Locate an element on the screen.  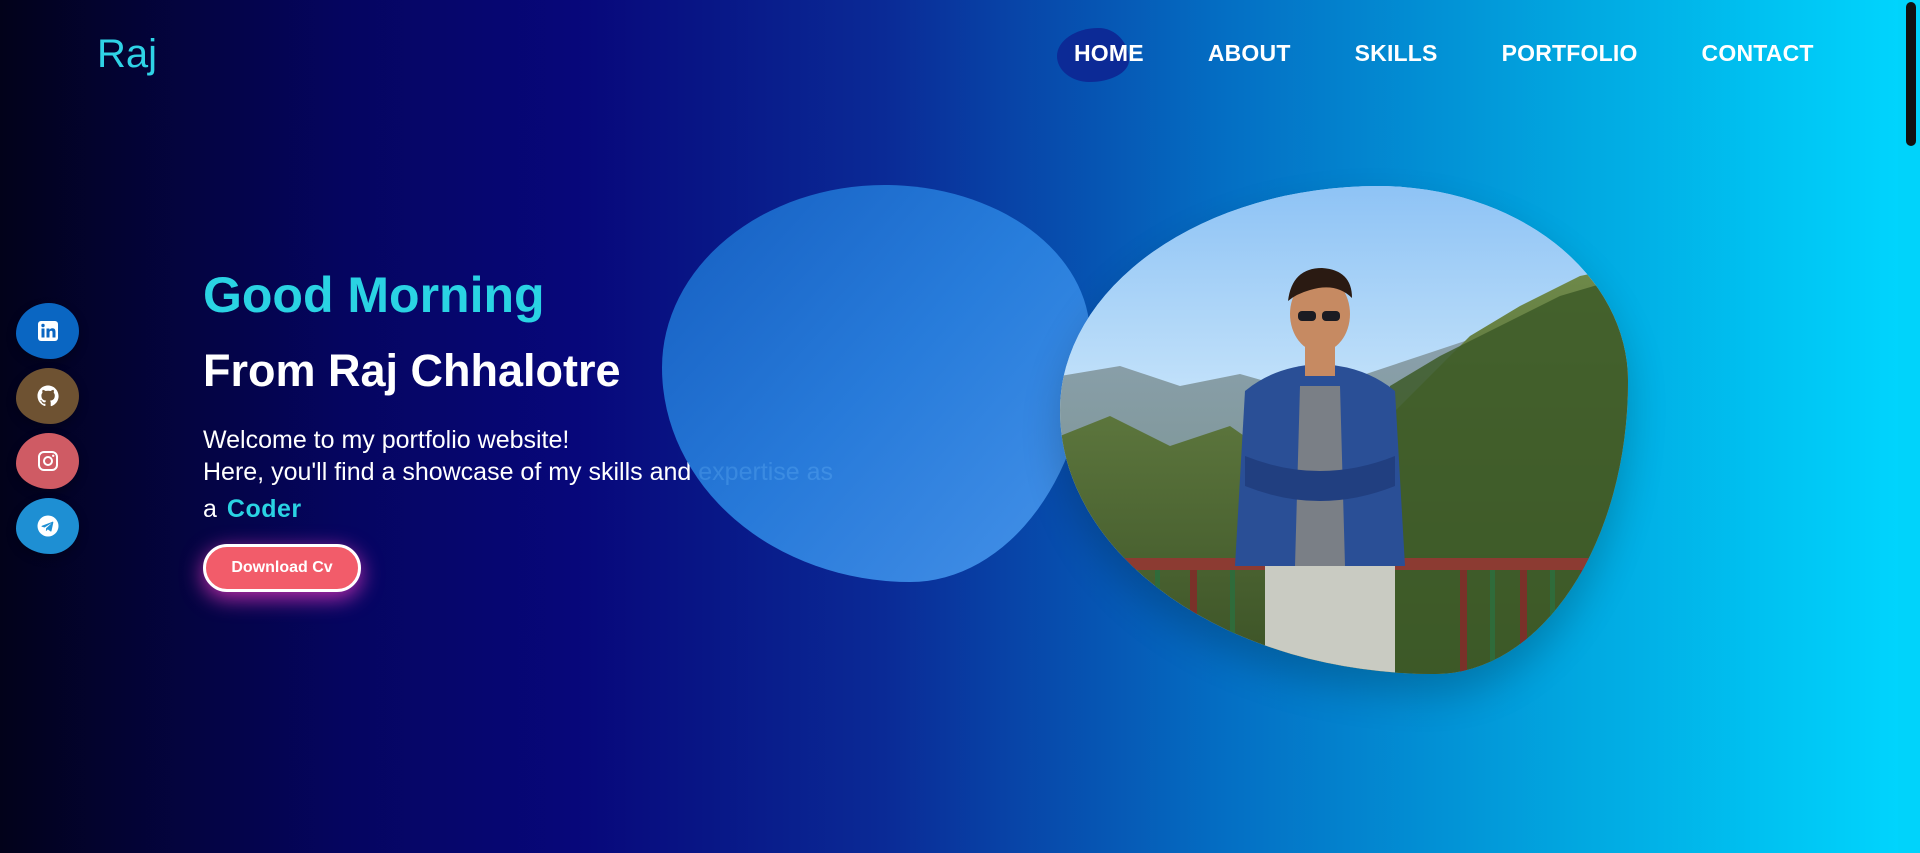
telegram-link is located at coordinates (47, 526).